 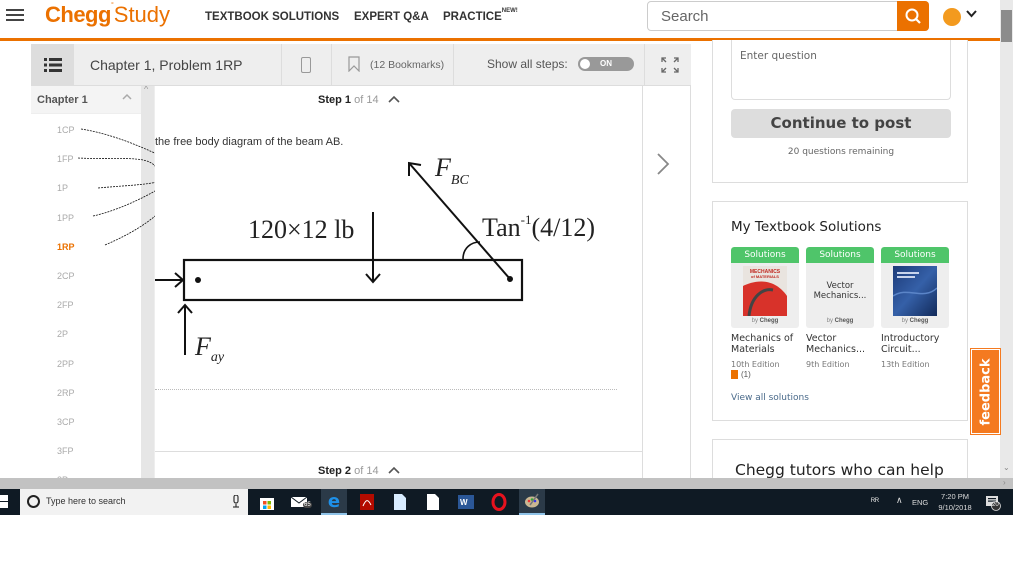 I want to click on scroll-right-arrow: ›, so click(x=1004, y=482).